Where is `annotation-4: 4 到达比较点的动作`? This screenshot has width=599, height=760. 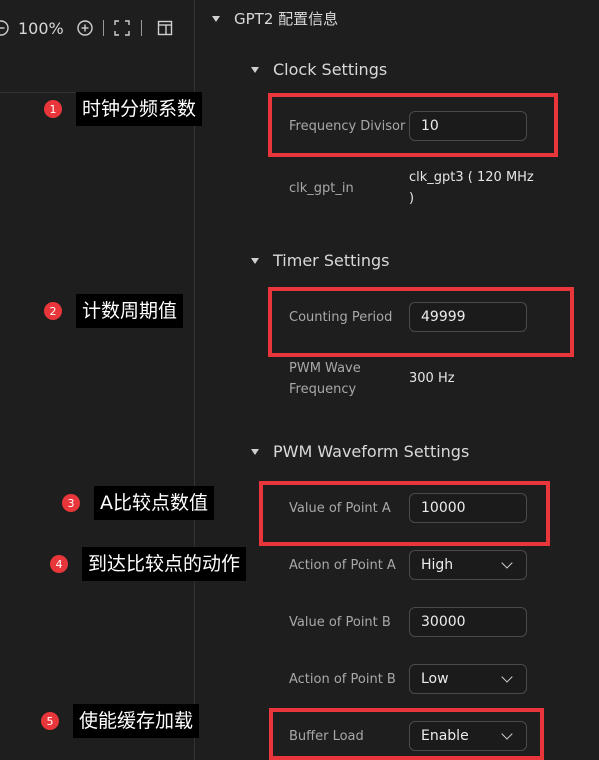
annotation-4: 4 到达比较点的动作 is located at coordinates (148, 564).